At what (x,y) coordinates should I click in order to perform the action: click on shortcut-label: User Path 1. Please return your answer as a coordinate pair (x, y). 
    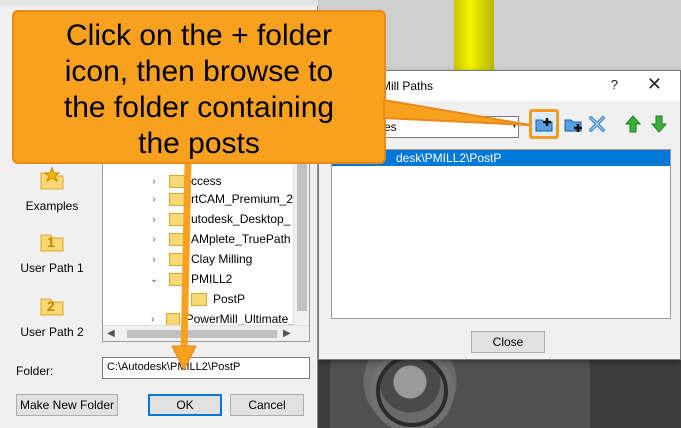
    Looking at the image, I should click on (52, 268).